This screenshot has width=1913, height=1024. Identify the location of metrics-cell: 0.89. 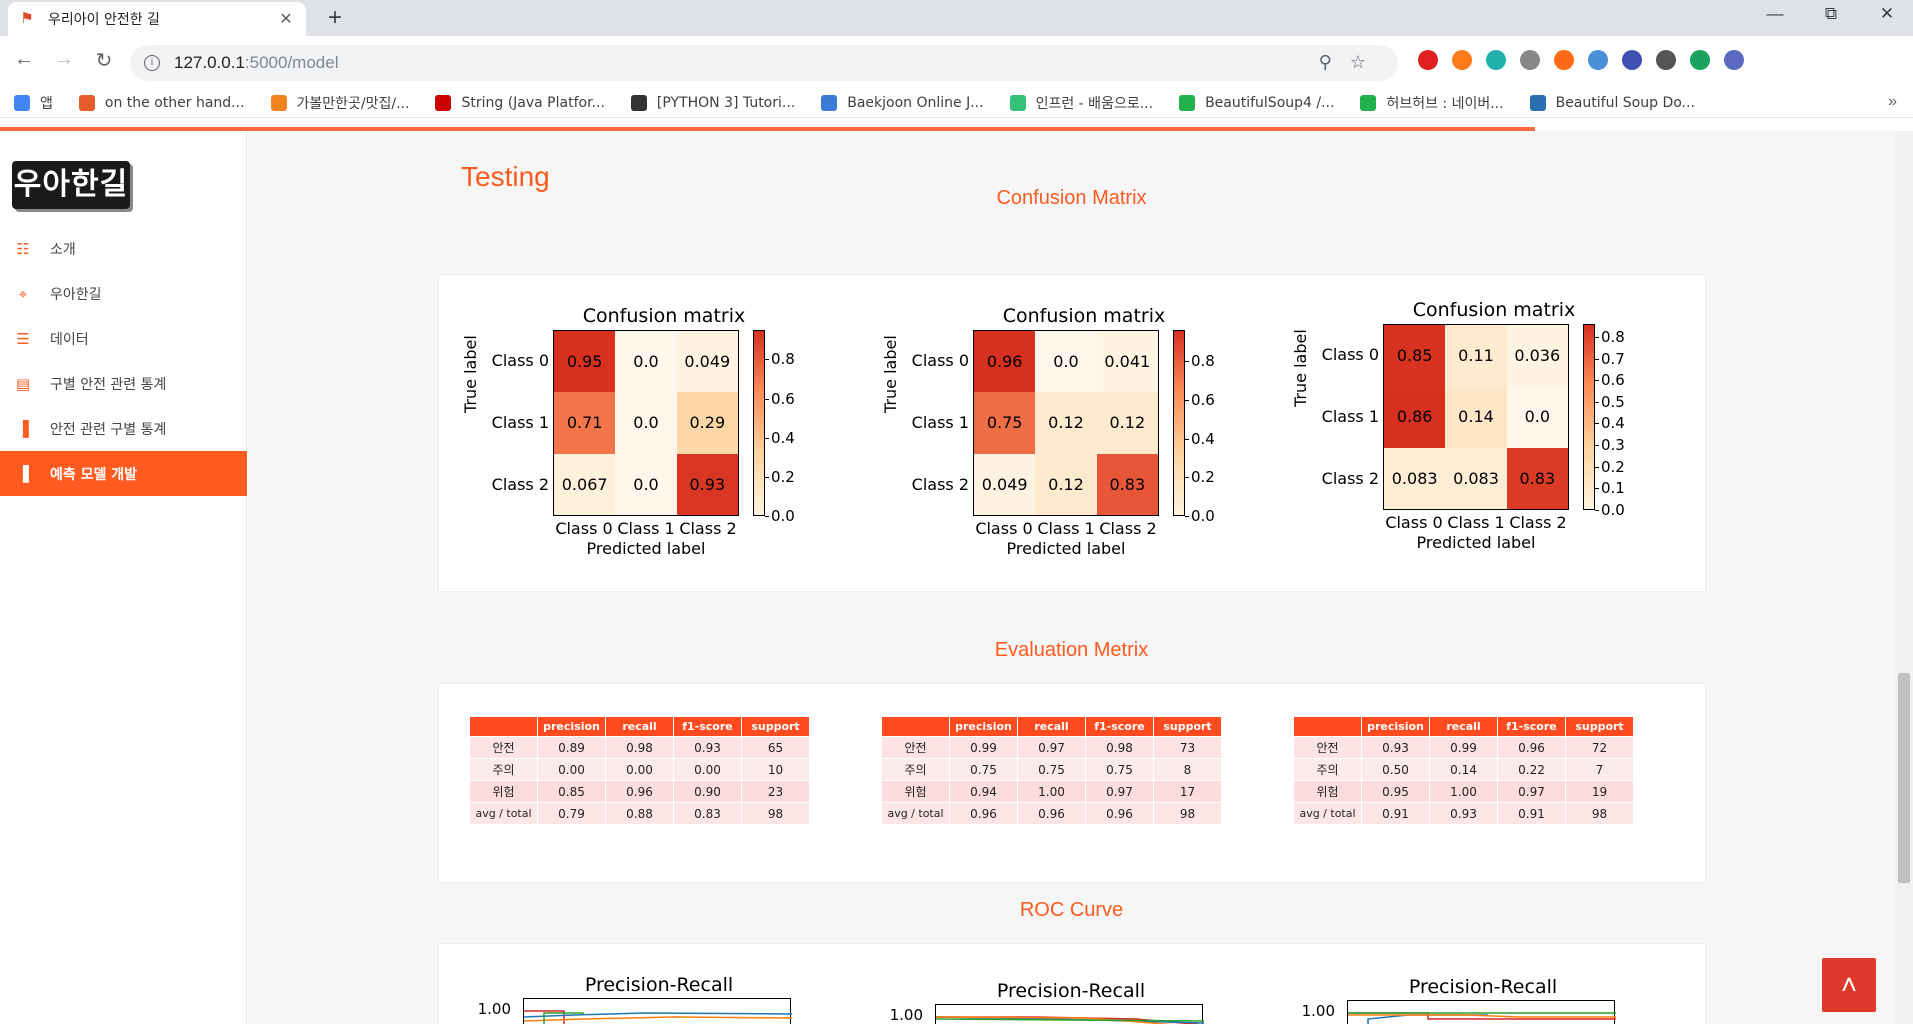
(571, 747).